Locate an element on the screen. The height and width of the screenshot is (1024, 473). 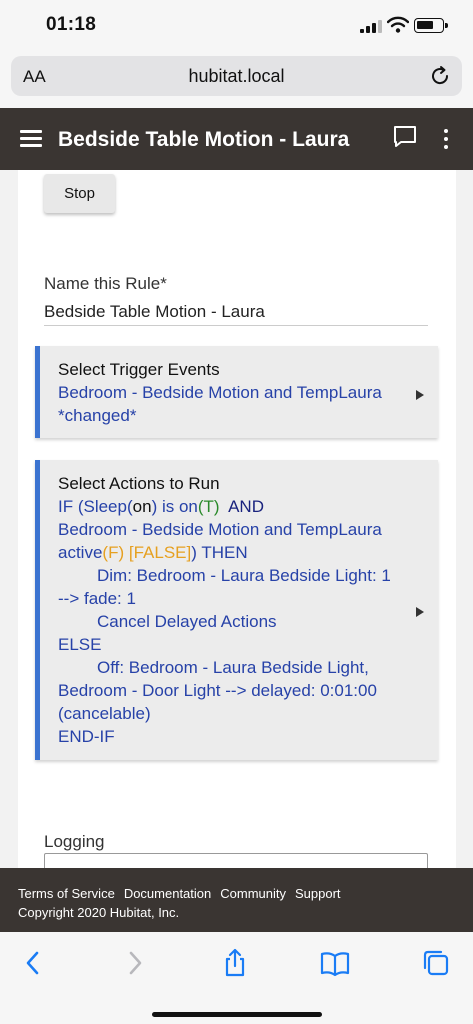
action-else-line: ELSE is located at coordinates (80, 644).